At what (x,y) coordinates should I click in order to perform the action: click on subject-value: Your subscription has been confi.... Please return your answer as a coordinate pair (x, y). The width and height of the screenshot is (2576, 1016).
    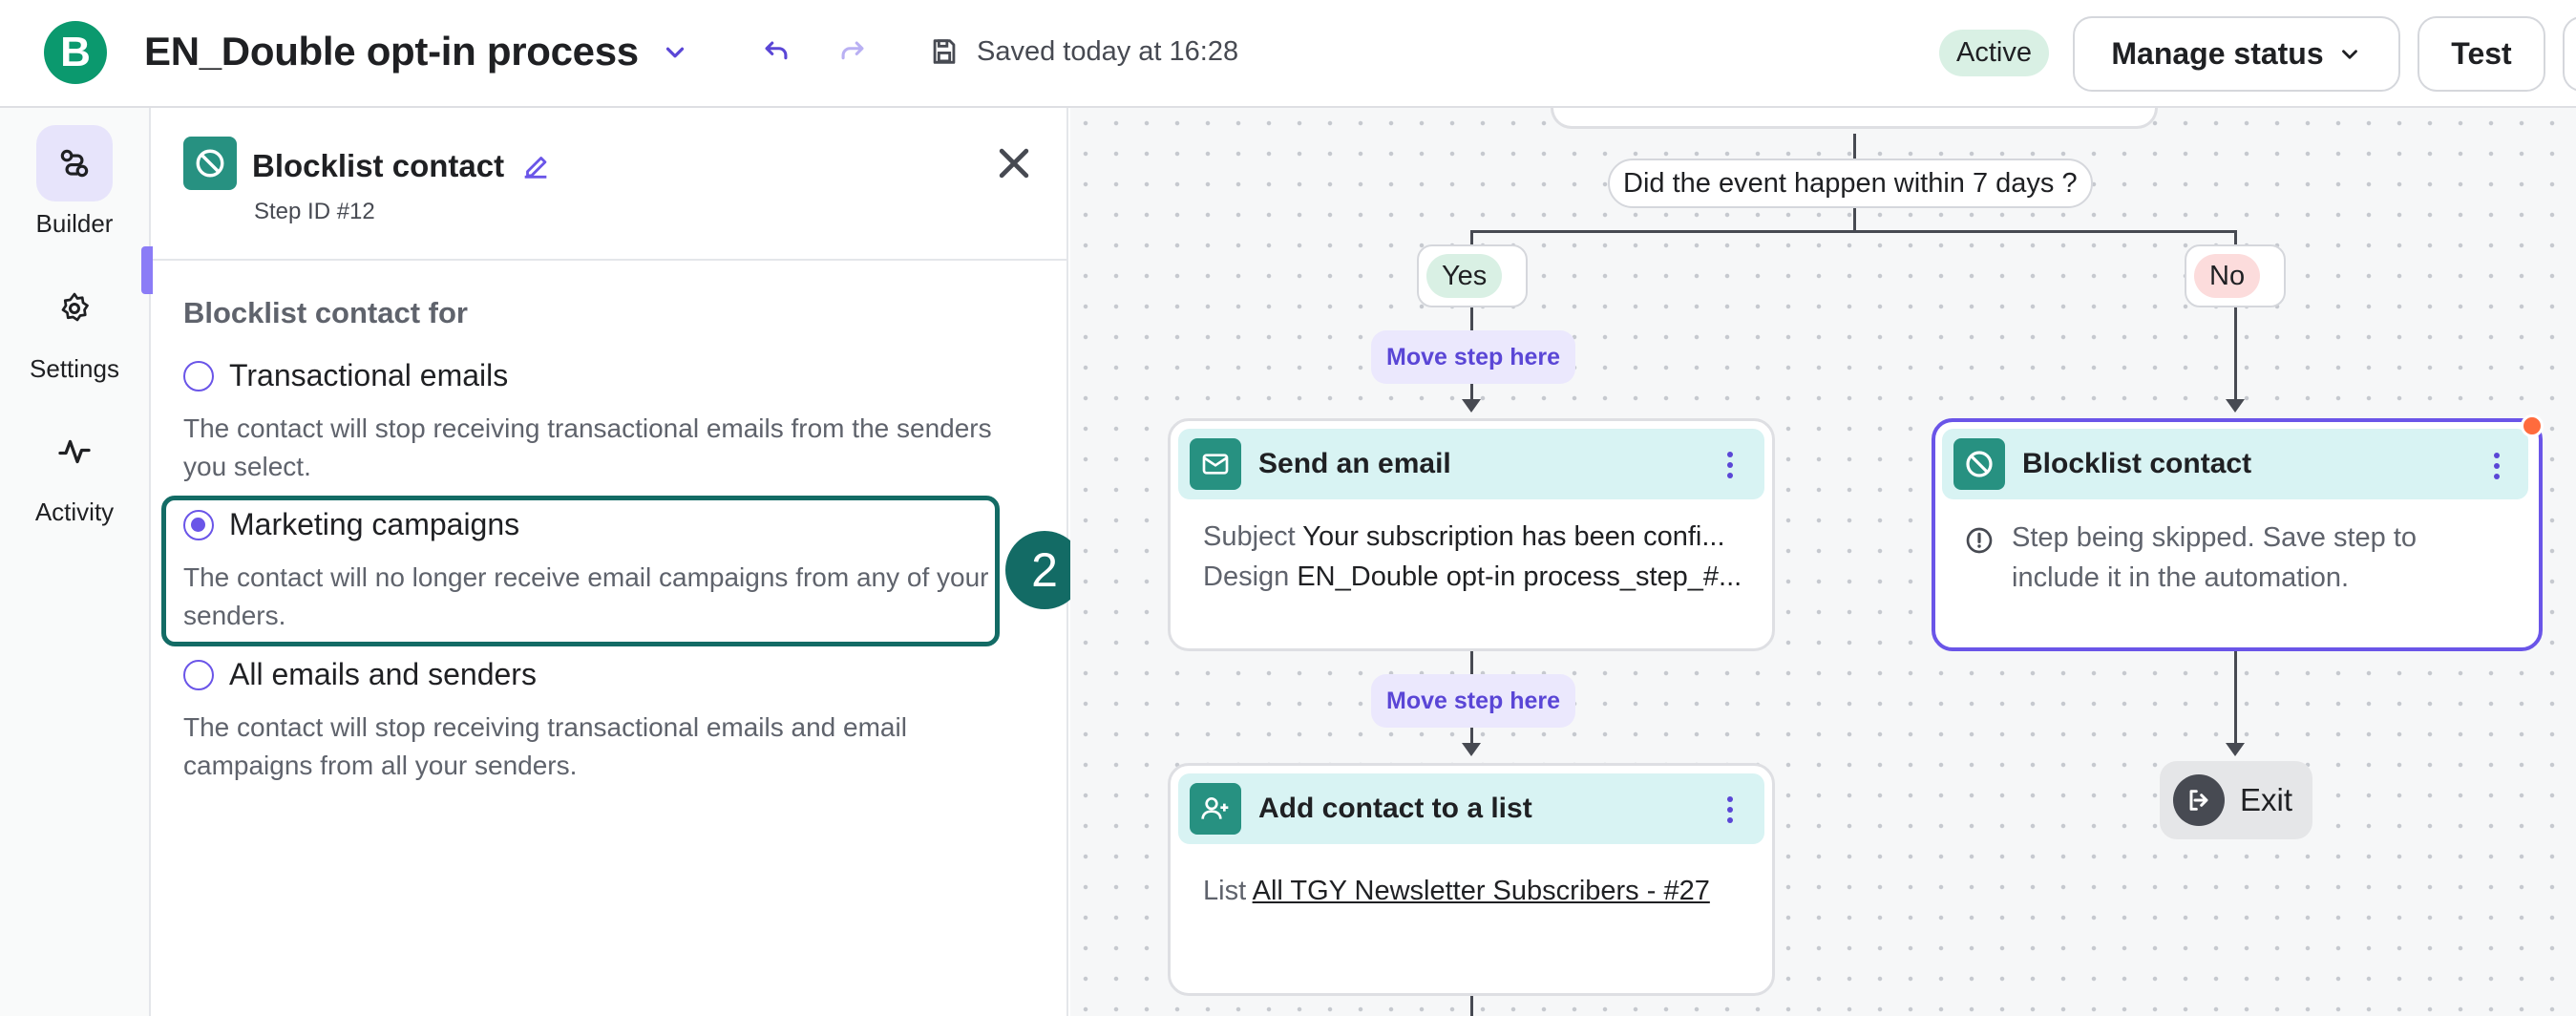
    Looking at the image, I should click on (1513, 536).